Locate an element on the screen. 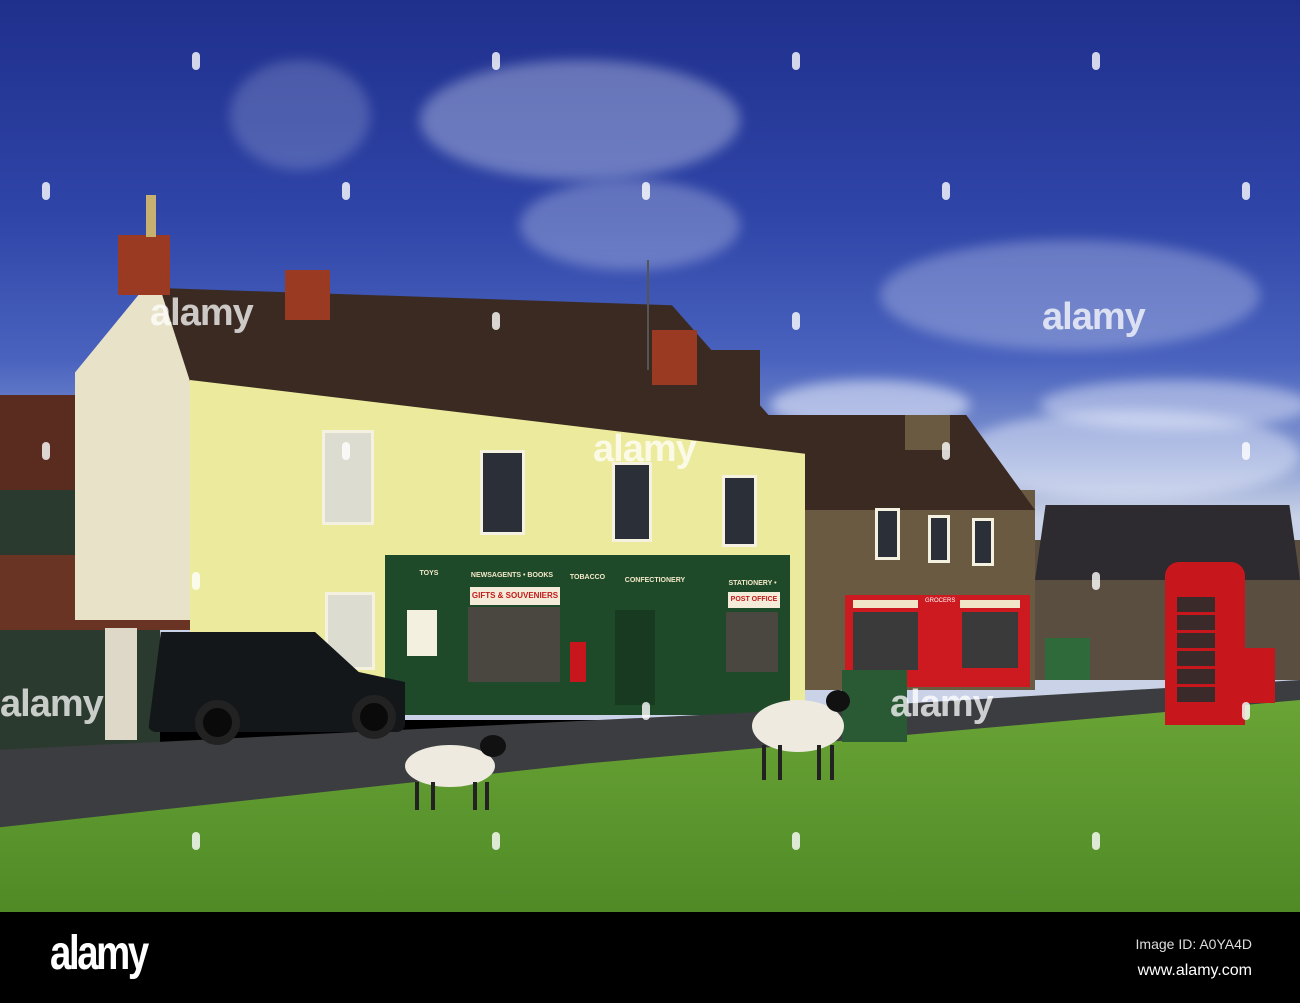 Image resolution: width=1300 pixels, height=1003 pixels. confectionery-sign: CONFECTIONERY is located at coordinates (655, 581).